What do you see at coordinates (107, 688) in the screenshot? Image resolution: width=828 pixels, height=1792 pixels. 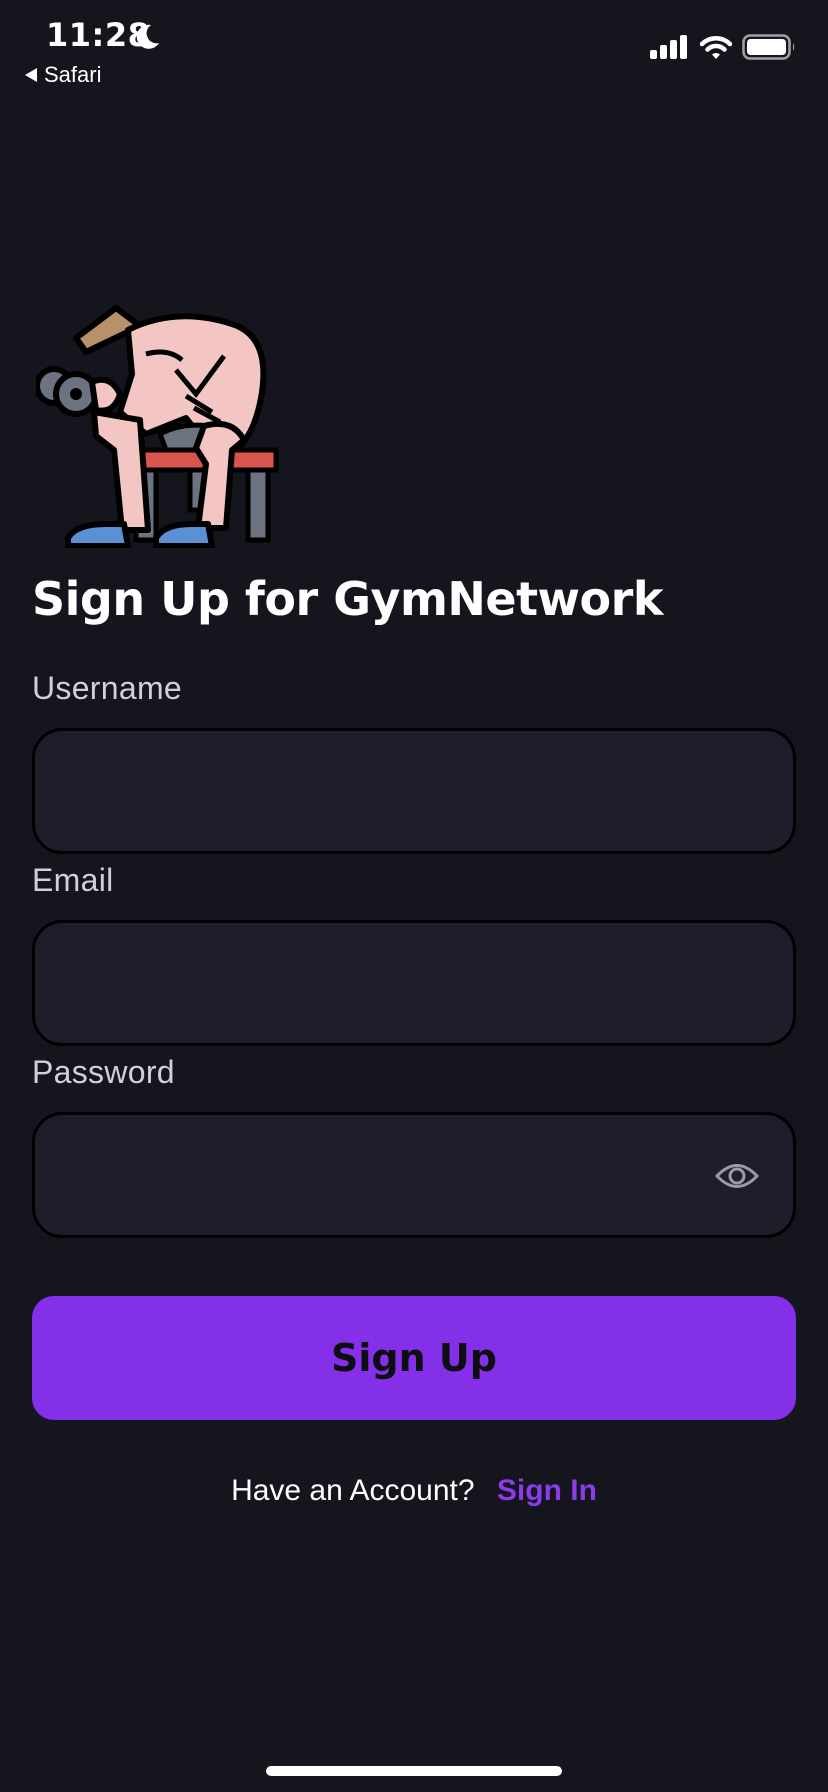 I see `username-label: Username` at bounding box center [107, 688].